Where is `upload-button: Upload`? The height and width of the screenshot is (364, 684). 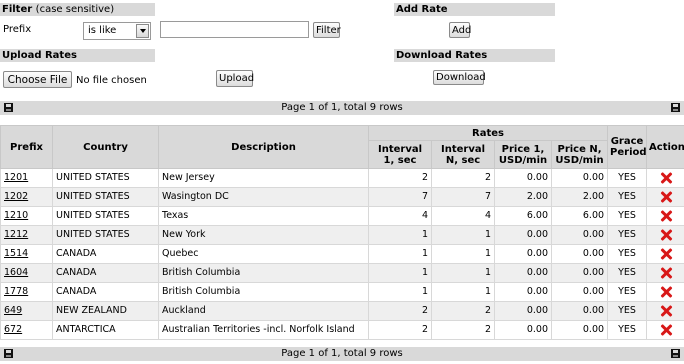 upload-button: Upload is located at coordinates (235, 78).